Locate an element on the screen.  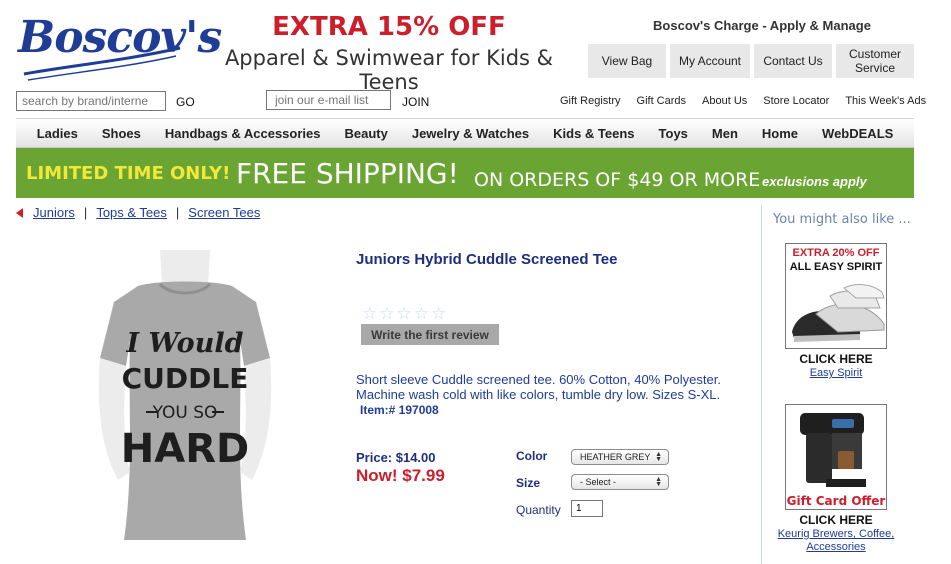
ad1-headline: EXTRA 20% OFF is located at coordinates (836, 253).